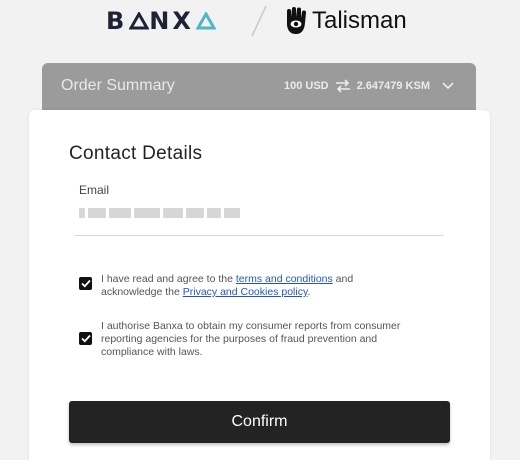  Describe the element at coordinates (393, 86) in the screenshot. I see `to-amount: 2.647479 KSM` at that location.